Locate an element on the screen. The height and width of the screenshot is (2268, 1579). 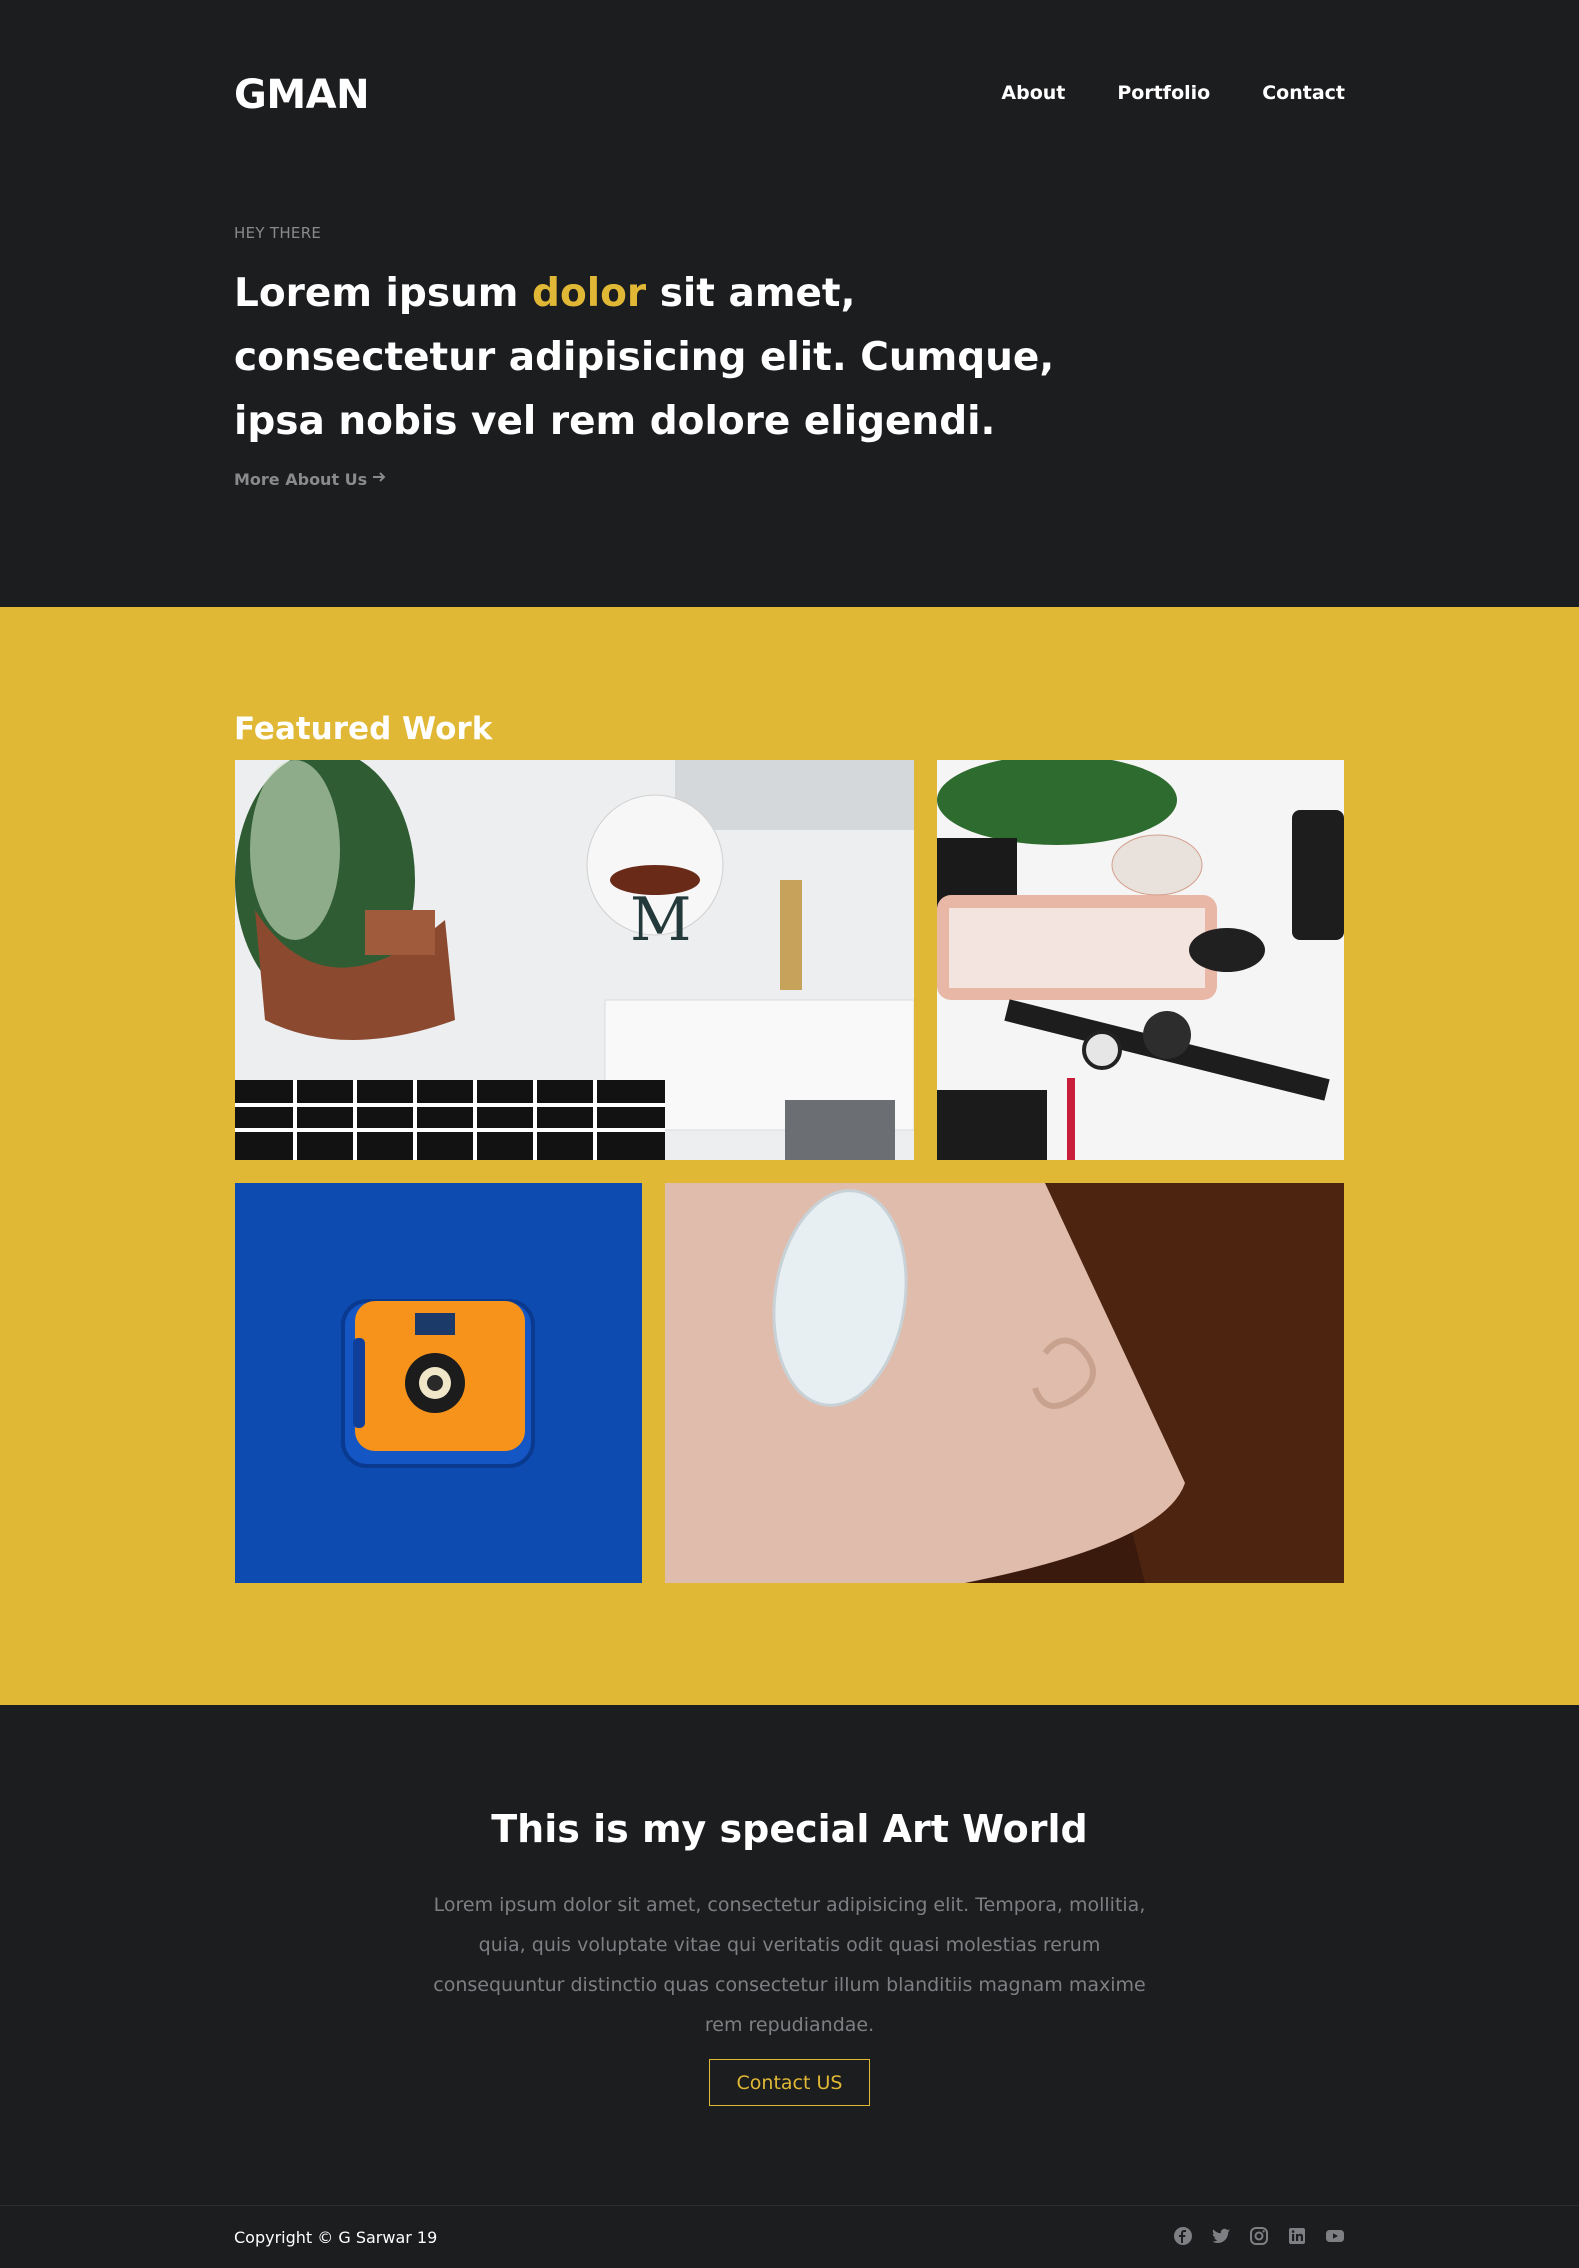
more-about-label: More About Us is located at coordinates (301, 479).